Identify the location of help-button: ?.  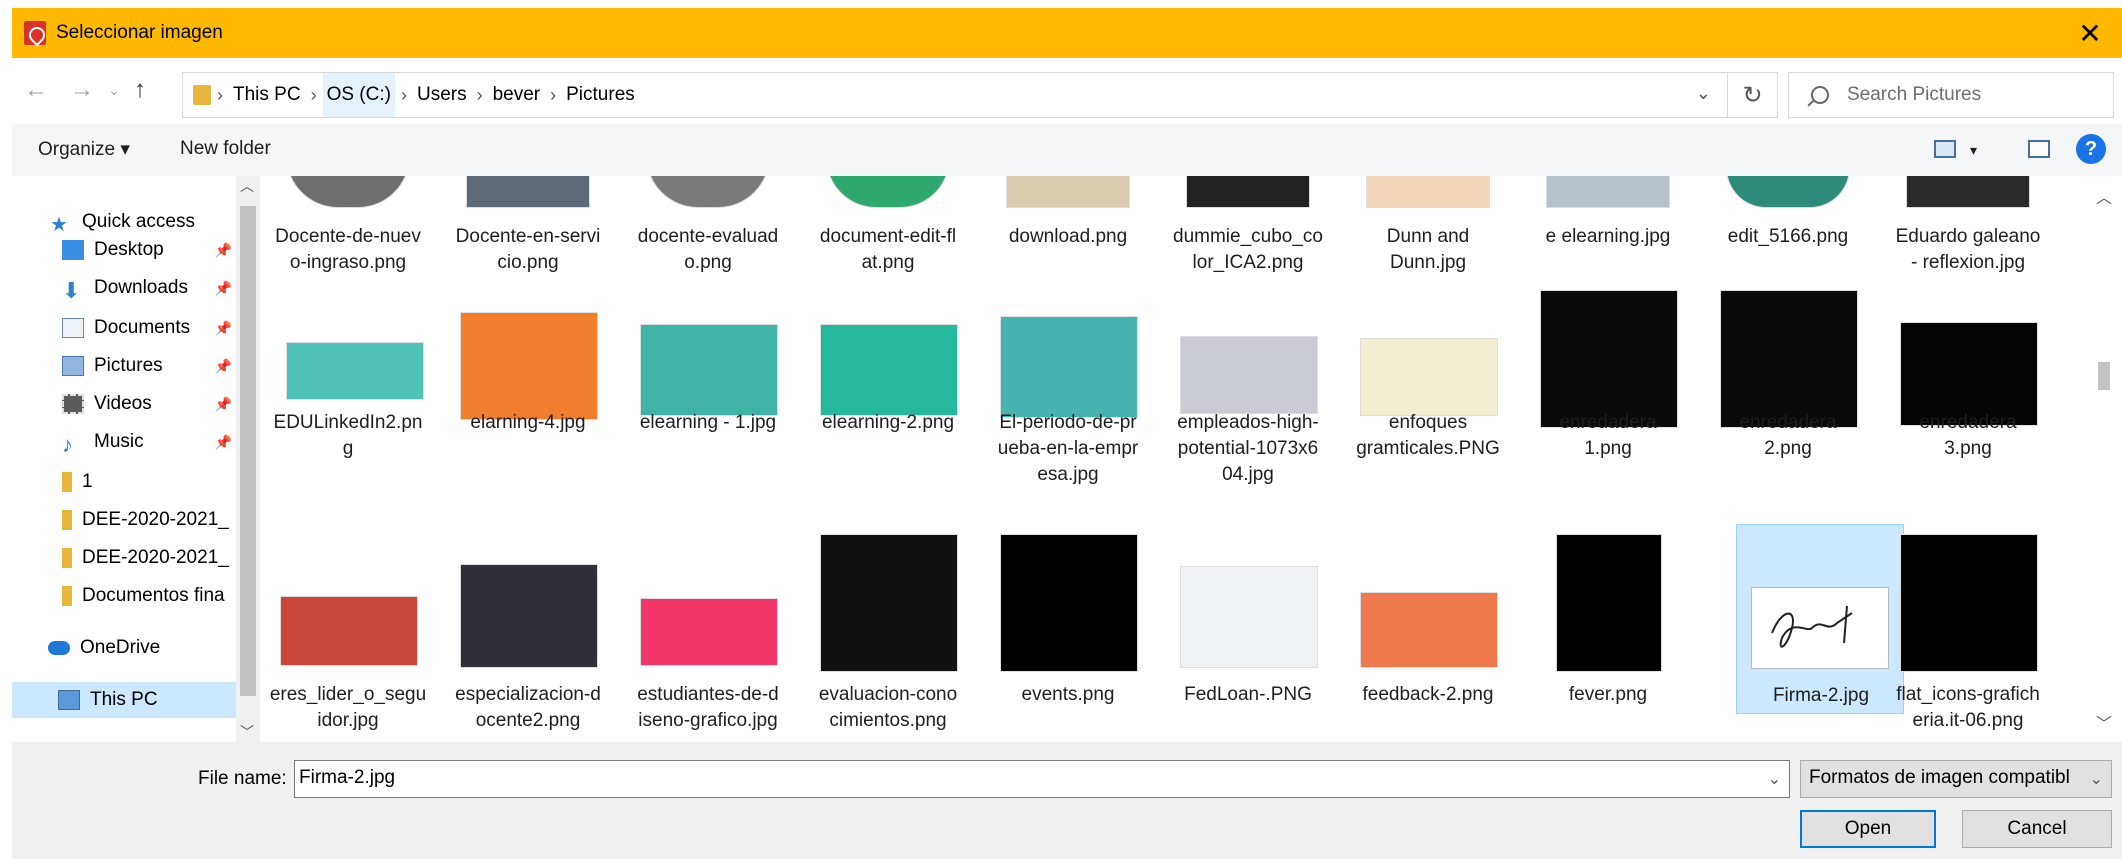
(2091, 149).